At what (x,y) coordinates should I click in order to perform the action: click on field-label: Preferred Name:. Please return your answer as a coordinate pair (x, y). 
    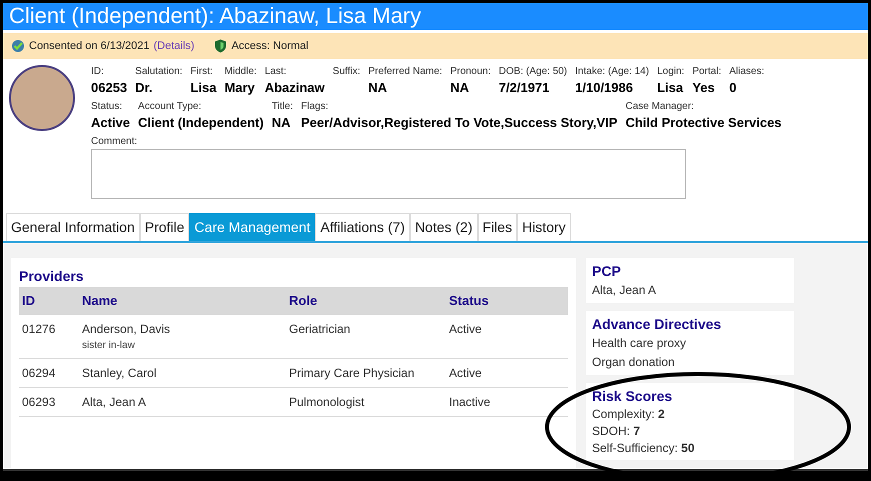
    Looking at the image, I should click on (405, 72).